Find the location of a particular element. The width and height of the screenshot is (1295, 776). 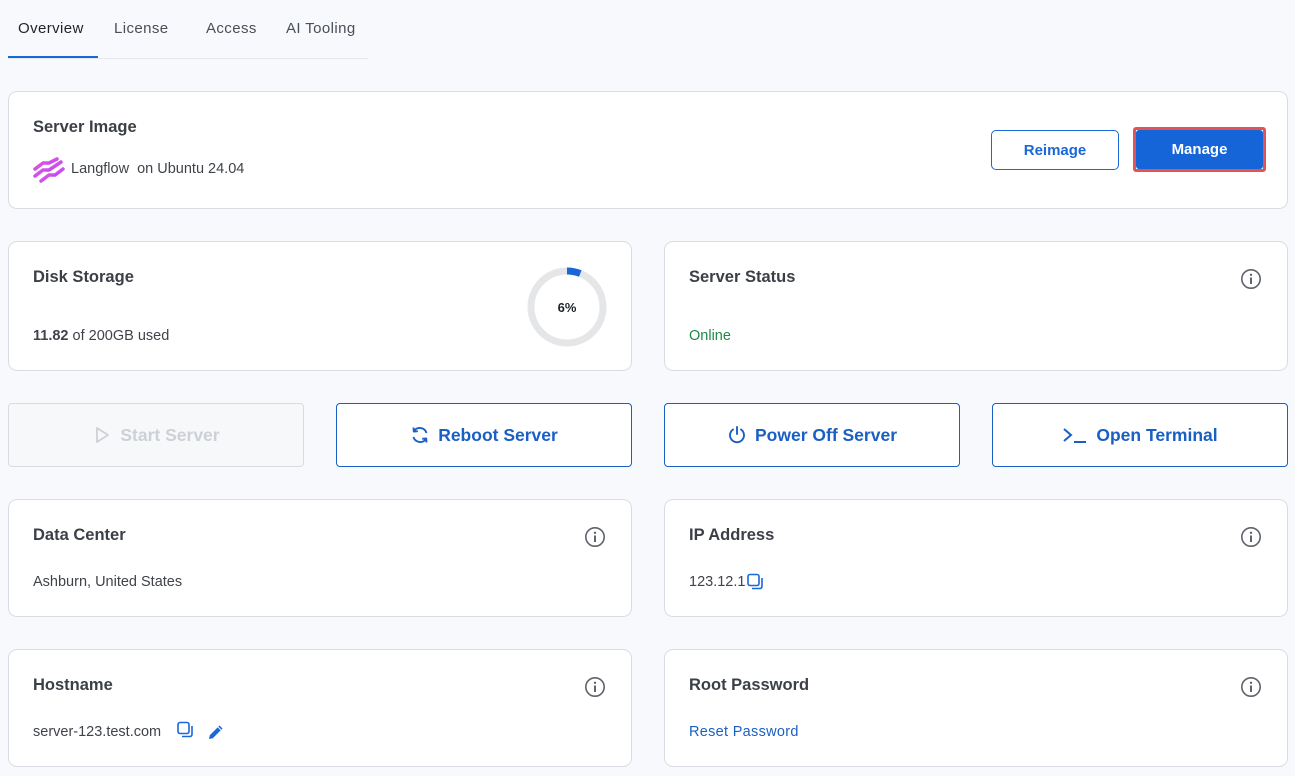

root-password-card: Root Password Reset Password is located at coordinates (976, 708).